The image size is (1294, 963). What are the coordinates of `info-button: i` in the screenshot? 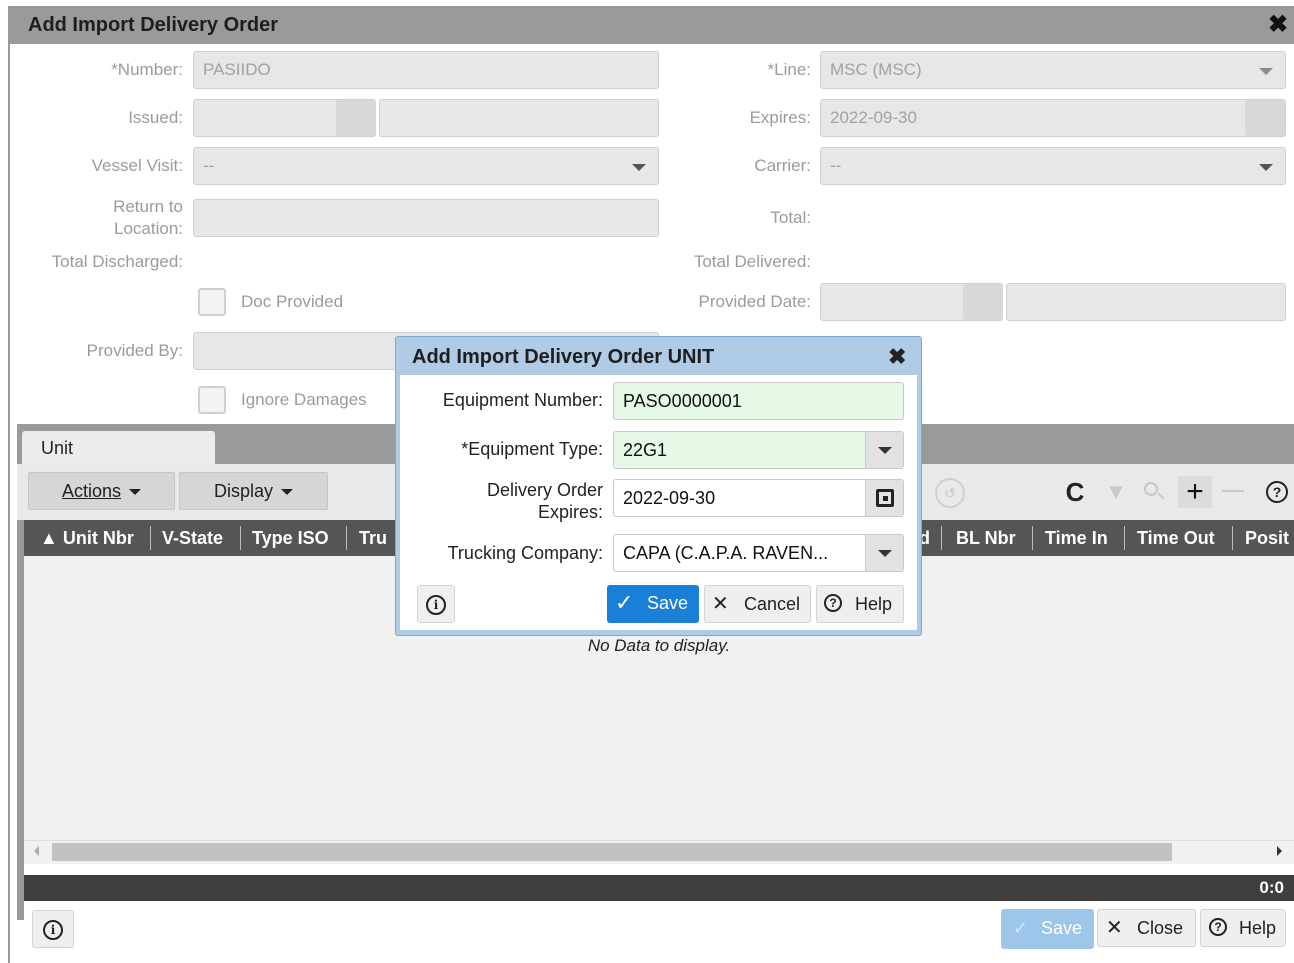 It's located at (53, 929).